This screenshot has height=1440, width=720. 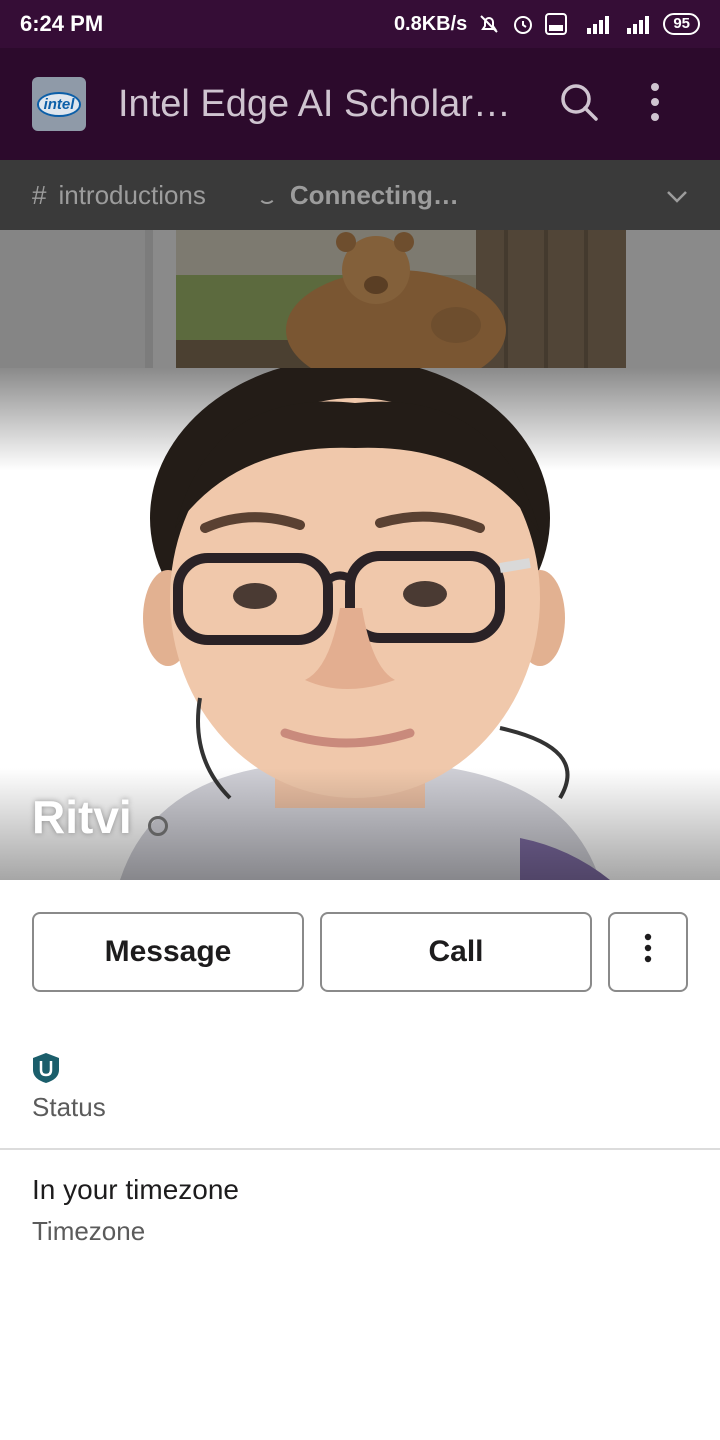 What do you see at coordinates (132, 194) in the screenshot?
I see `channel-name: introductions` at bounding box center [132, 194].